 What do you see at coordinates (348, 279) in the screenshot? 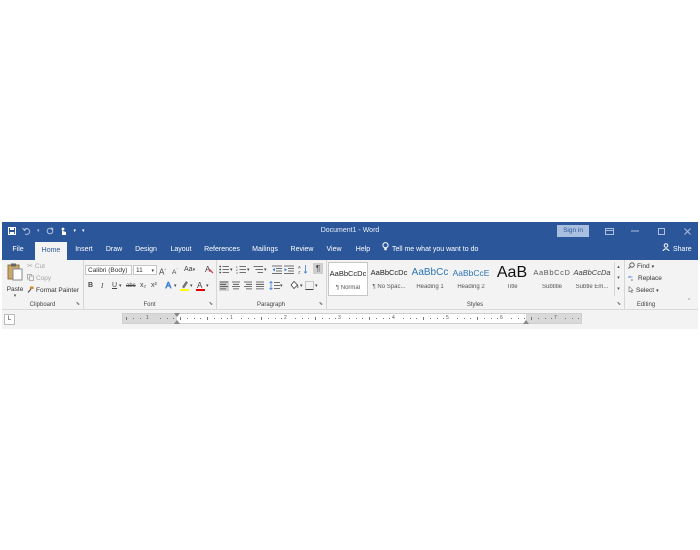
I see `style-normal: AaBbCcDc ¶ Normal` at bounding box center [348, 279].